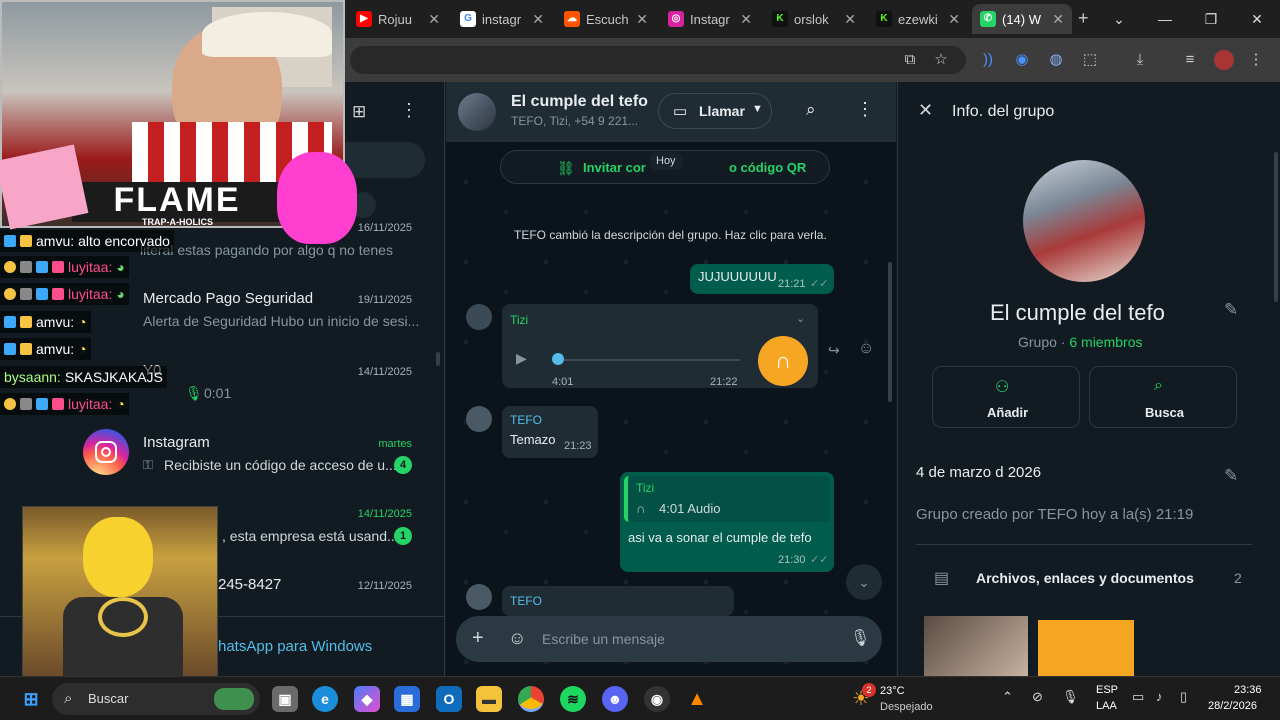 The width and height of the screenshot is (1280, 720). What do you see at coordinates (502, 19) in the screenshot?
I see `tab-google: G instagr ✕` at bounding box center [502, 19].